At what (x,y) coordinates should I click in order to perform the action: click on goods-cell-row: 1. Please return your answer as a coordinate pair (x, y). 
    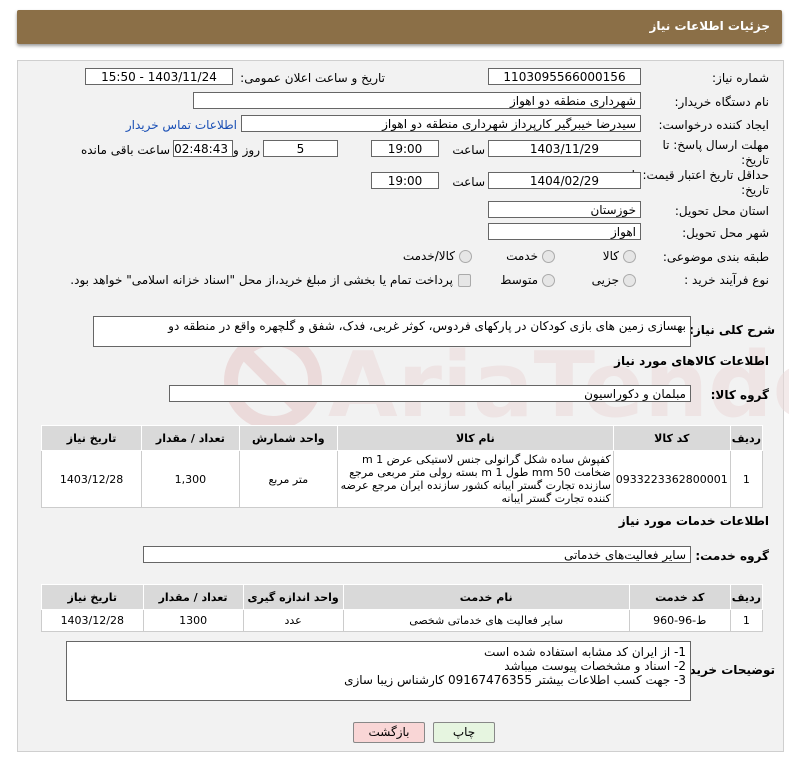
    Looking at the image, I should click on (746, 479).